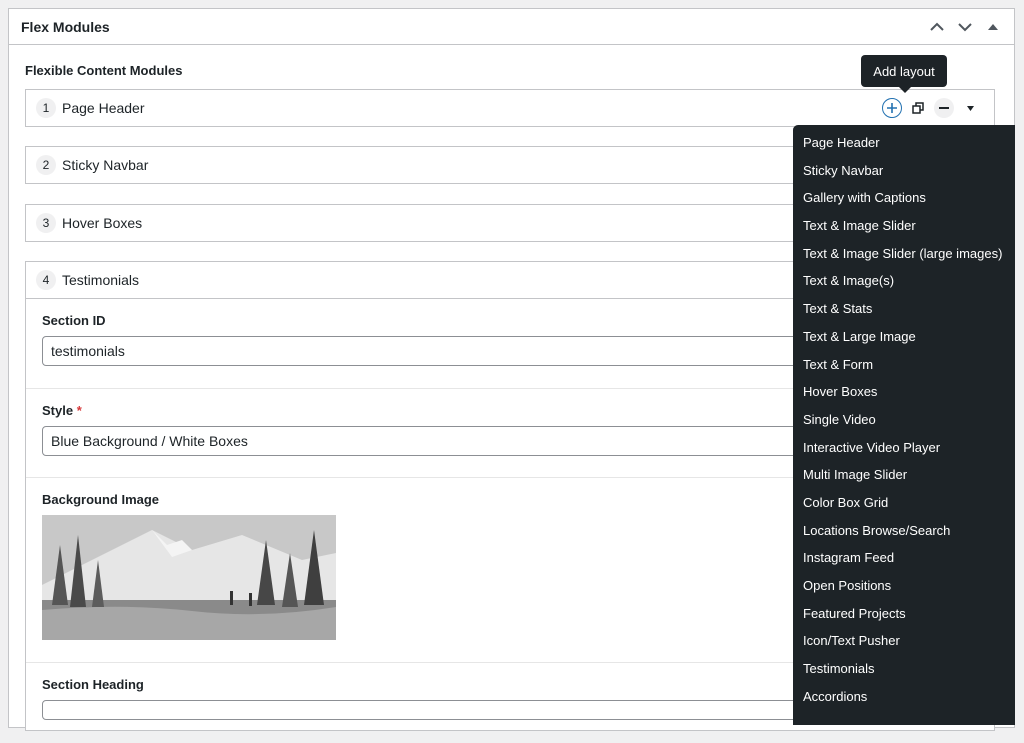 The image size is (1024, 743). Describe the element at coordinates (904, 641) in the screenshot. I see `popup-item: Icon/Text Pusher` at that location.